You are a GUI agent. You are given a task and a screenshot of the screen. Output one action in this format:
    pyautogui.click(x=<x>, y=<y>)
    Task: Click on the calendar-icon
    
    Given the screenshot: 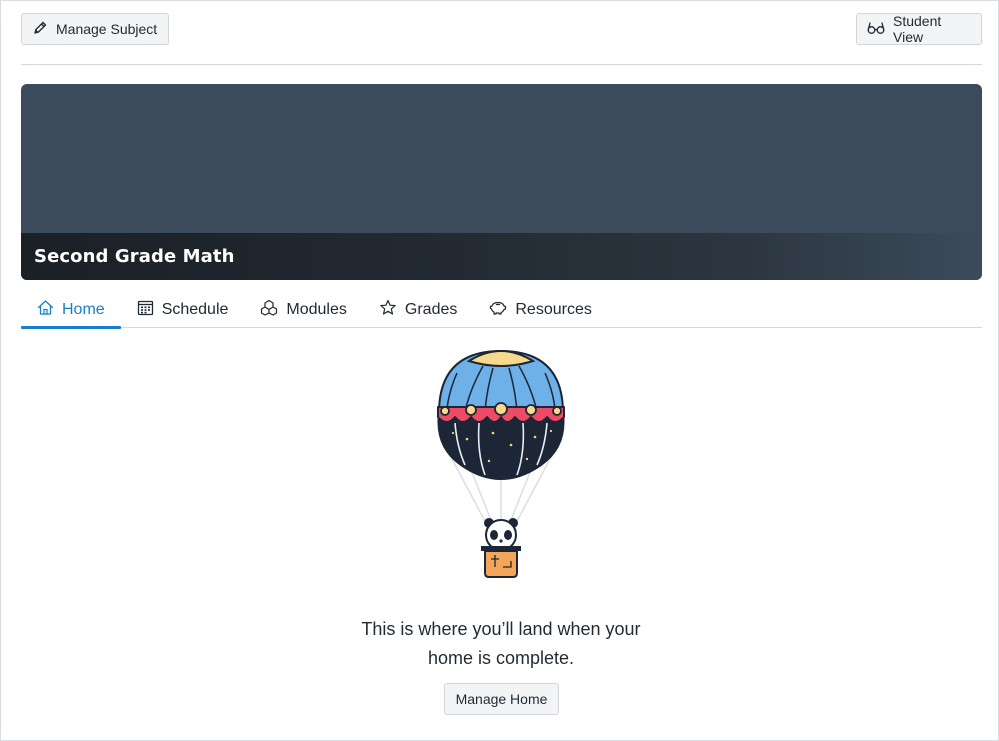 What is the action you would take?
    pyautogui.click(x=145, y=310)
    